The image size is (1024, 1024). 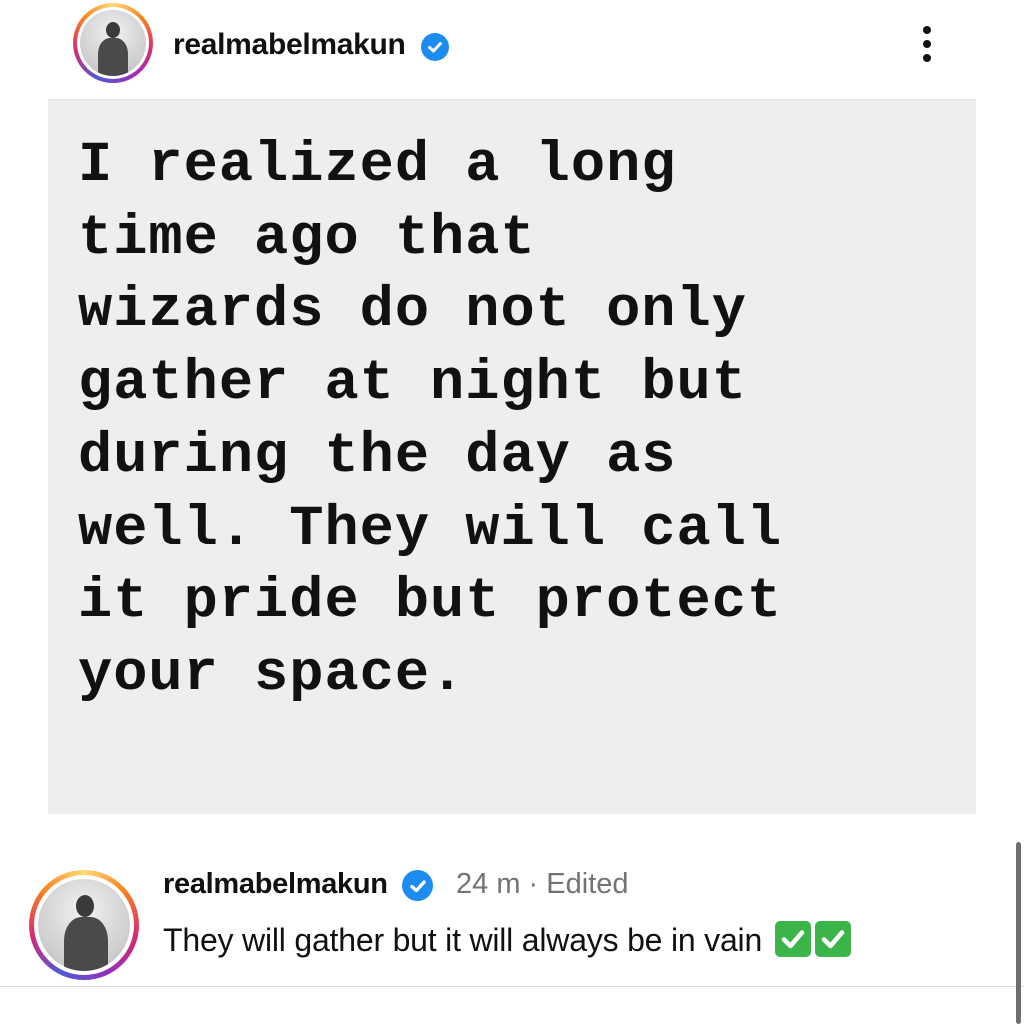 What do you see at coordinates (412, 311) in the screenshot?
I see `quote-line: wizards do not only` at bounding box center [412, 311].